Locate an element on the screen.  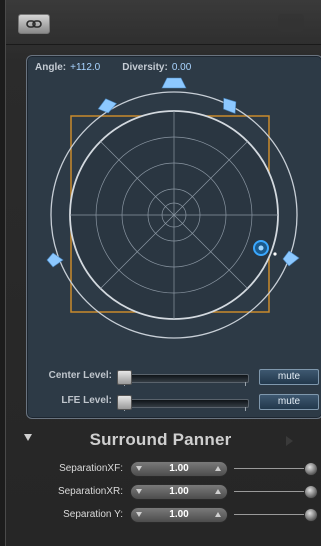
center-level-label: Center Level: is located at coordinates (80, 375).